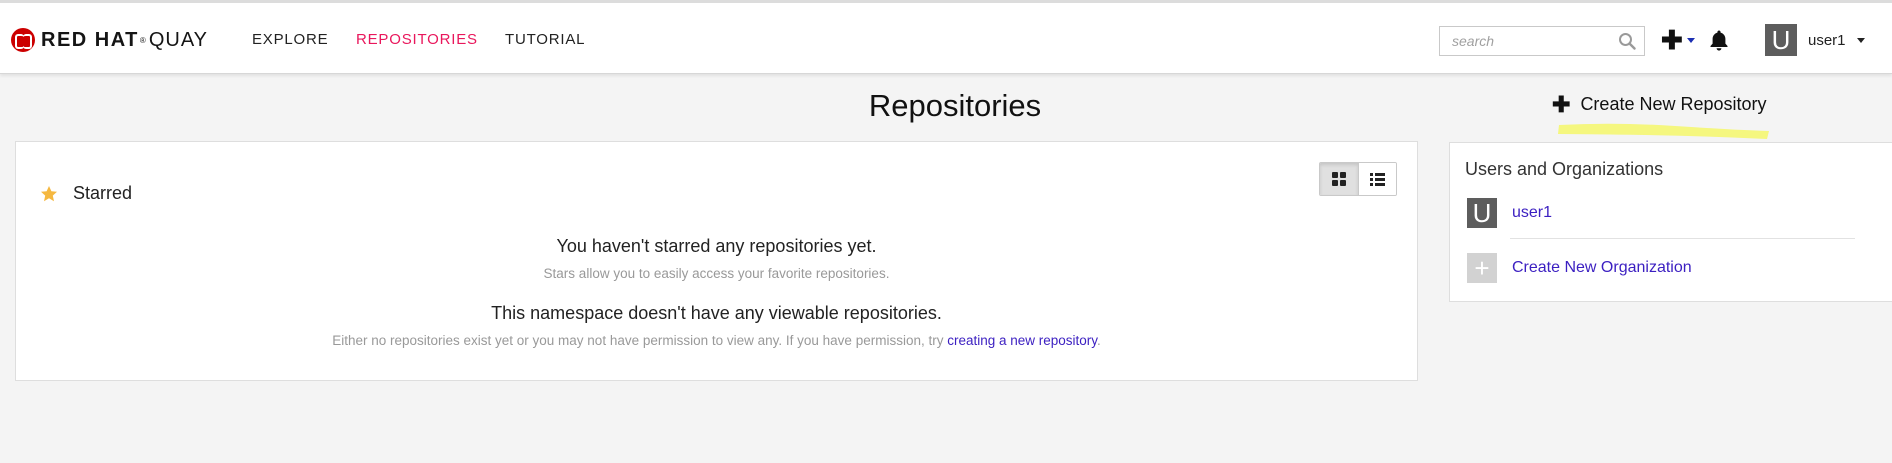  Describe the element at coordinates (49, 193) in the screenshot. I see `star-icon` at that location.